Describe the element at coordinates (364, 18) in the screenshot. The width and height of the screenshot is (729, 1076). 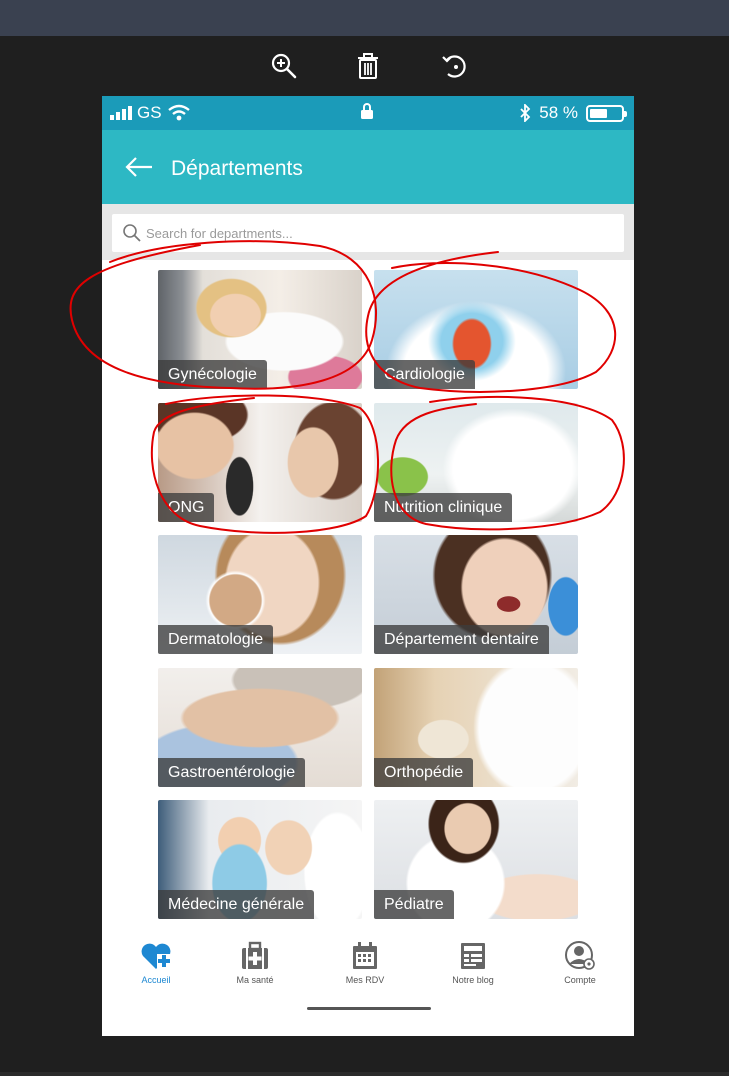
I see `viewer-top-bar` at that location.